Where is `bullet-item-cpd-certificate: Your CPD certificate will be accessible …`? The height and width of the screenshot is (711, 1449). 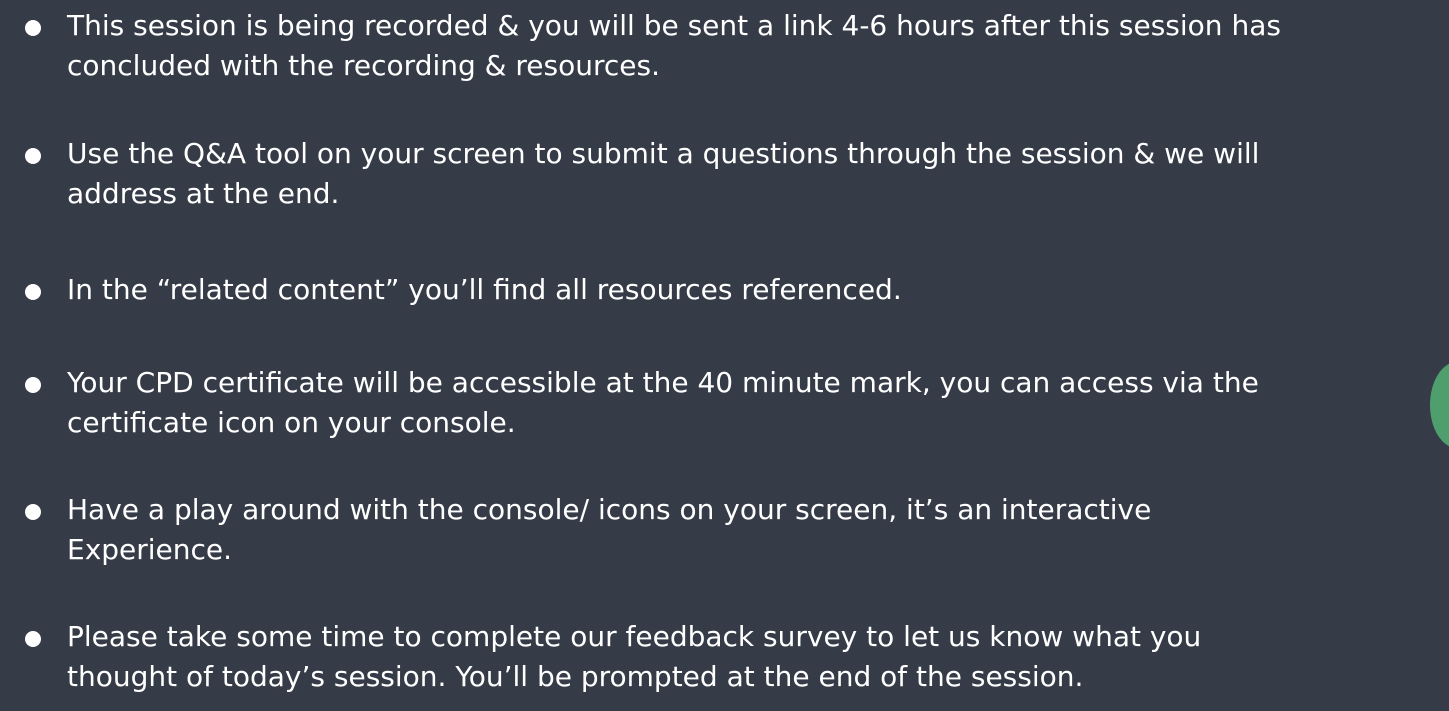 bullet-item-cpd-certificate: Your CPD certificate will be accessible … is located at coordinates (724, 403).